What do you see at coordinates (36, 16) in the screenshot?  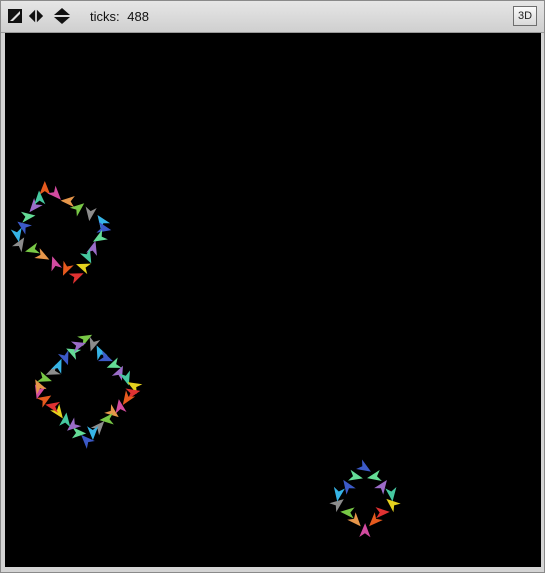 I see `pan-horizontal-icon` at bounding box center [36, 16].